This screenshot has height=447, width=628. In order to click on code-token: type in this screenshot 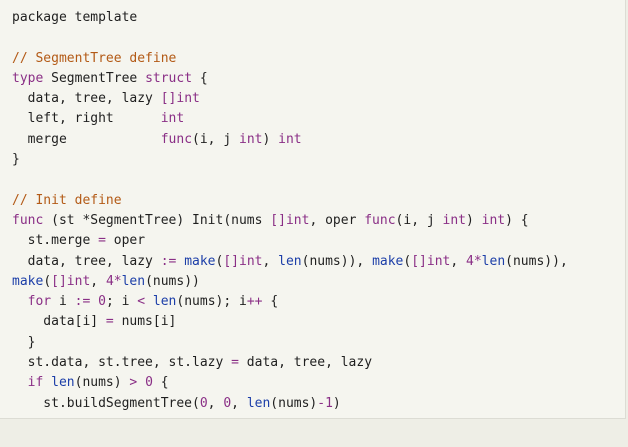, I will do `click(28, 78)`.